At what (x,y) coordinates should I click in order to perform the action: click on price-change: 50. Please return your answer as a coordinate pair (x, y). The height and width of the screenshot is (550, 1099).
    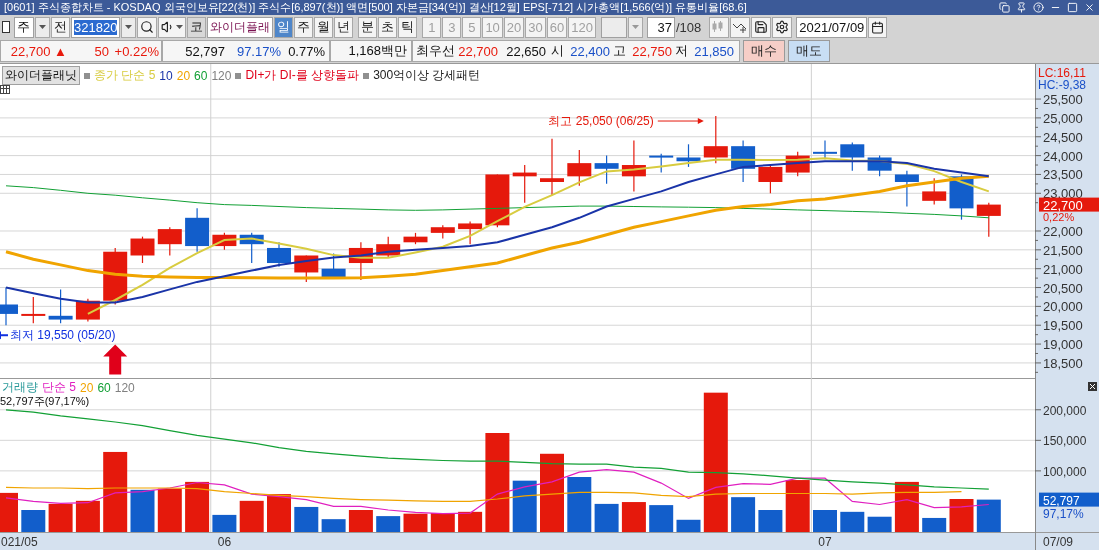
    Looking at the image, I should click on (101, 51).